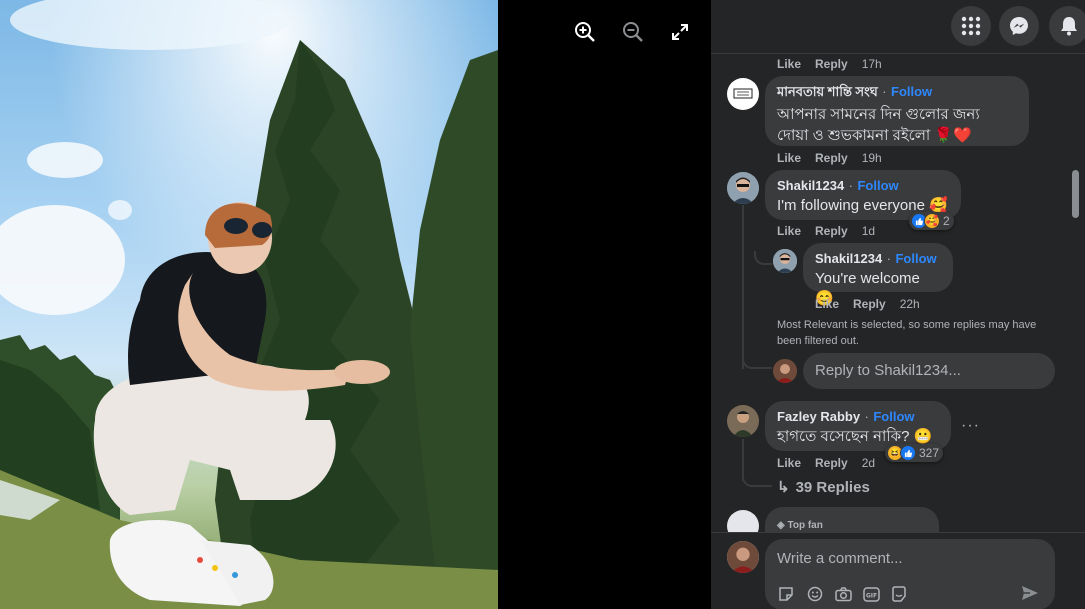  What do you see at coordinates (1067, 26) in the screenshot?
I see `bell-icon` at bounding box center [1067, 26].